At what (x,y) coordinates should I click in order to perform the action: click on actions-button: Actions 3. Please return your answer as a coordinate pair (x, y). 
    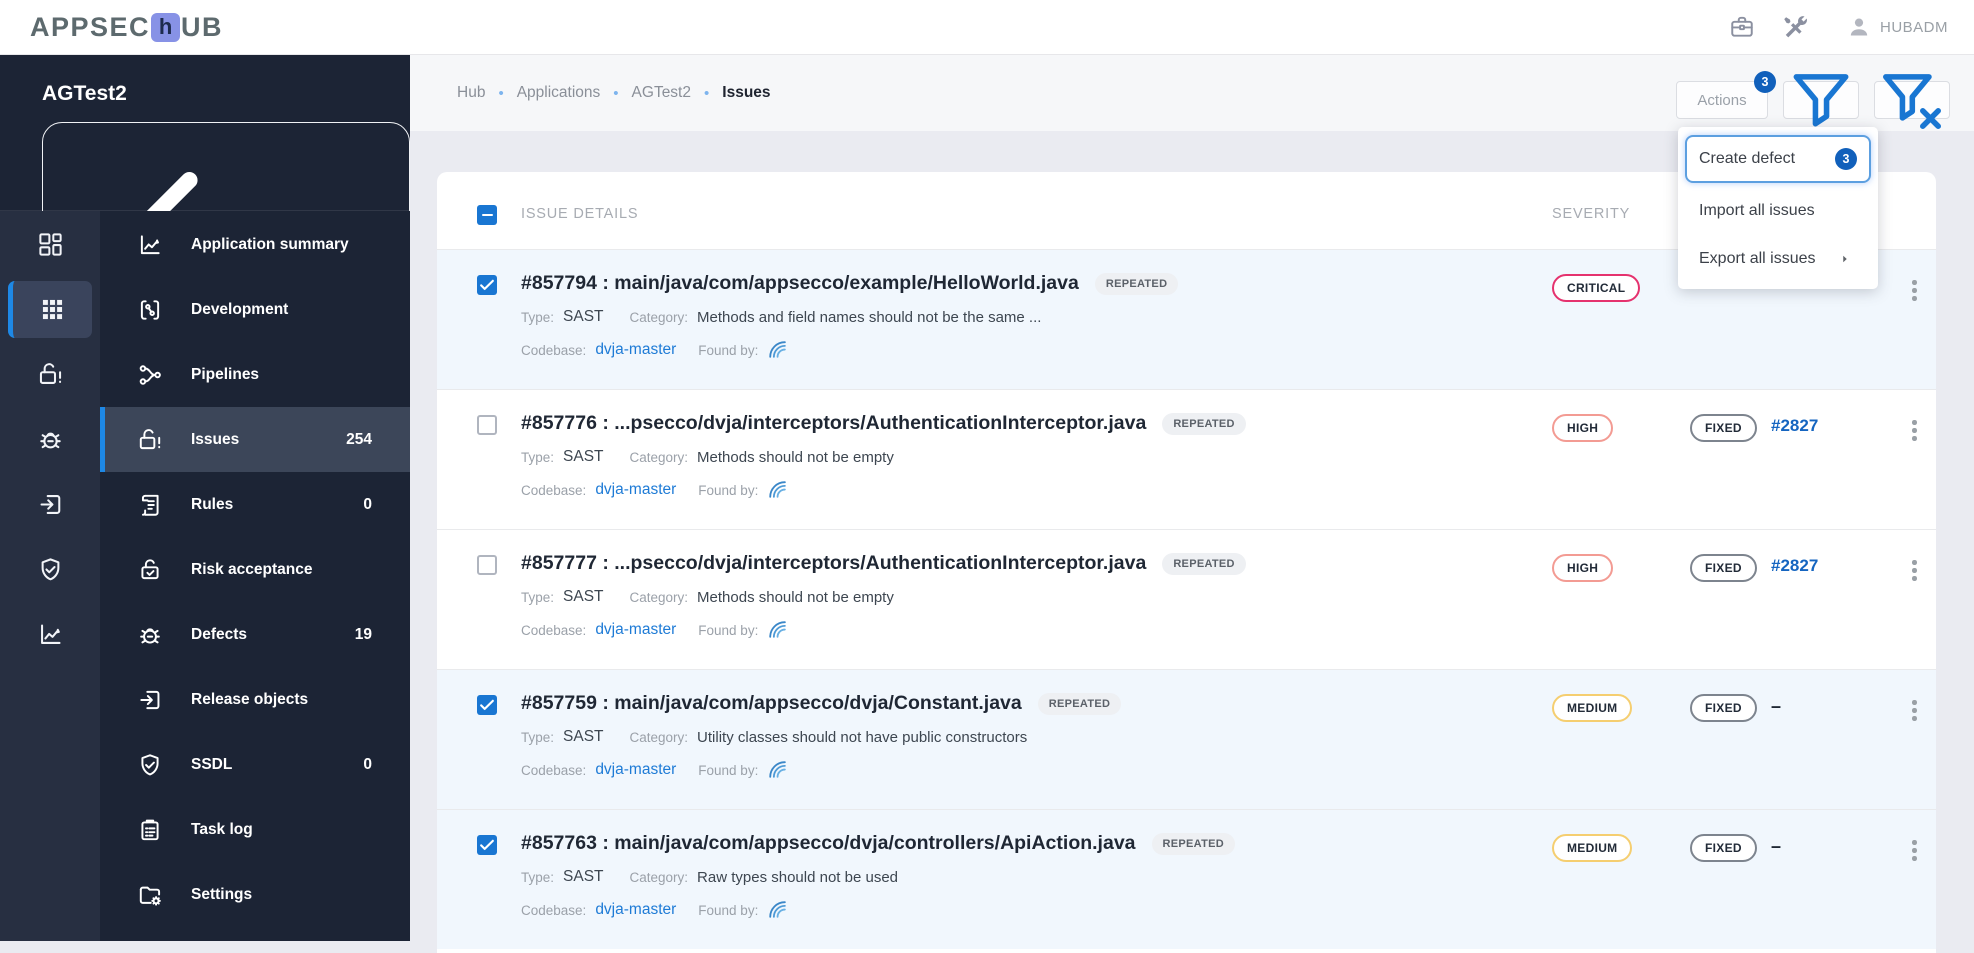
    Looking at the image, I should click on (1722, 100).